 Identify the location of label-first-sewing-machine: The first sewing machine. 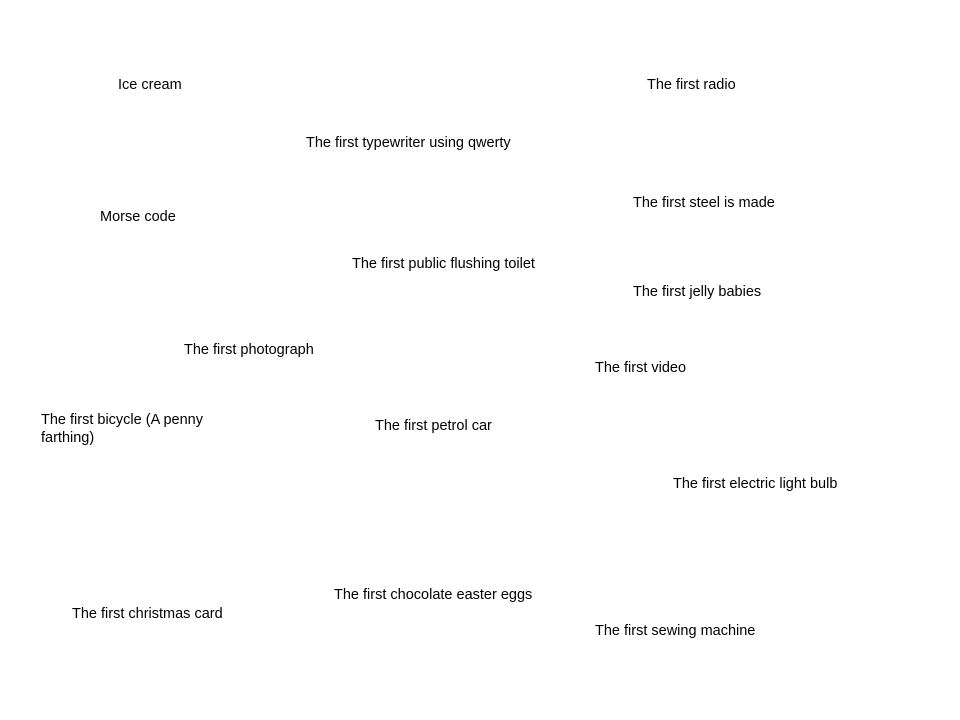
(675, 631).